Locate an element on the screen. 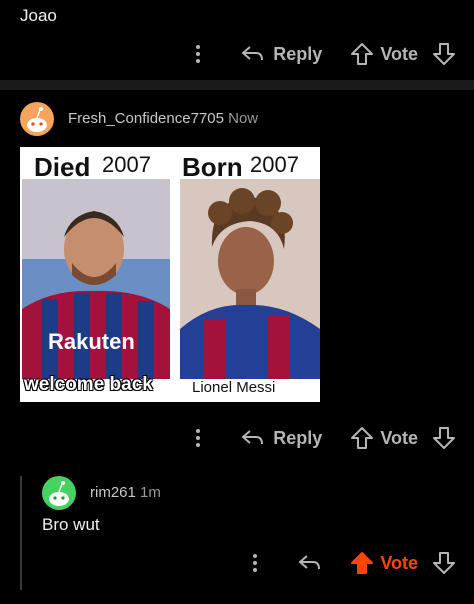 The height and width of the screenshot is (604, 474). left-photo: Rakuten is located at coordinates (96, 279).